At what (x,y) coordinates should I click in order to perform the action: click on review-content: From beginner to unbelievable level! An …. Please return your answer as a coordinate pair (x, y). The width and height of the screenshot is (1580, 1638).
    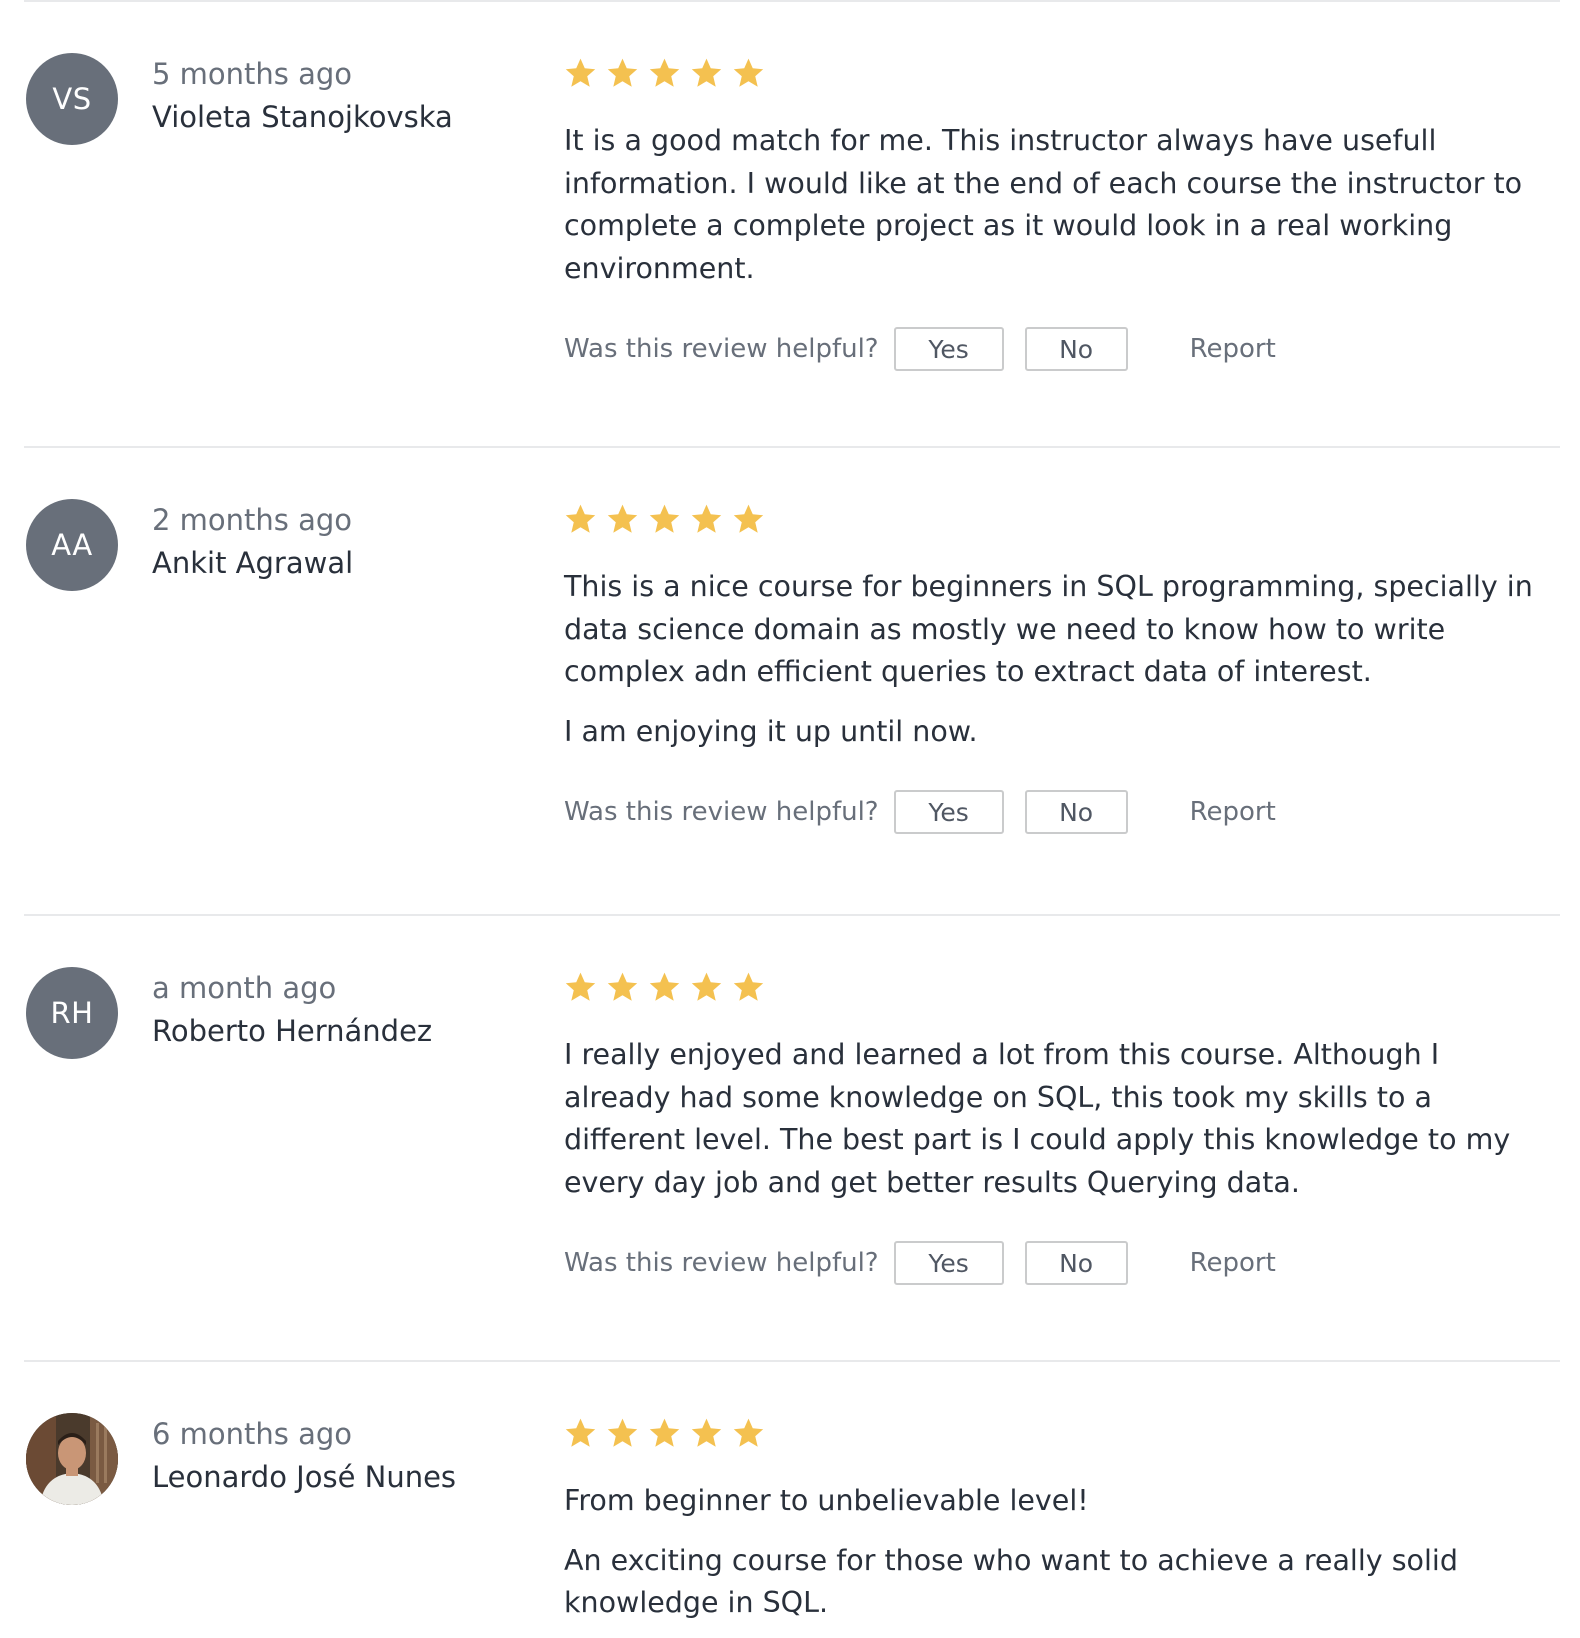
    Looking at the image, I should click on (1054, 1520).